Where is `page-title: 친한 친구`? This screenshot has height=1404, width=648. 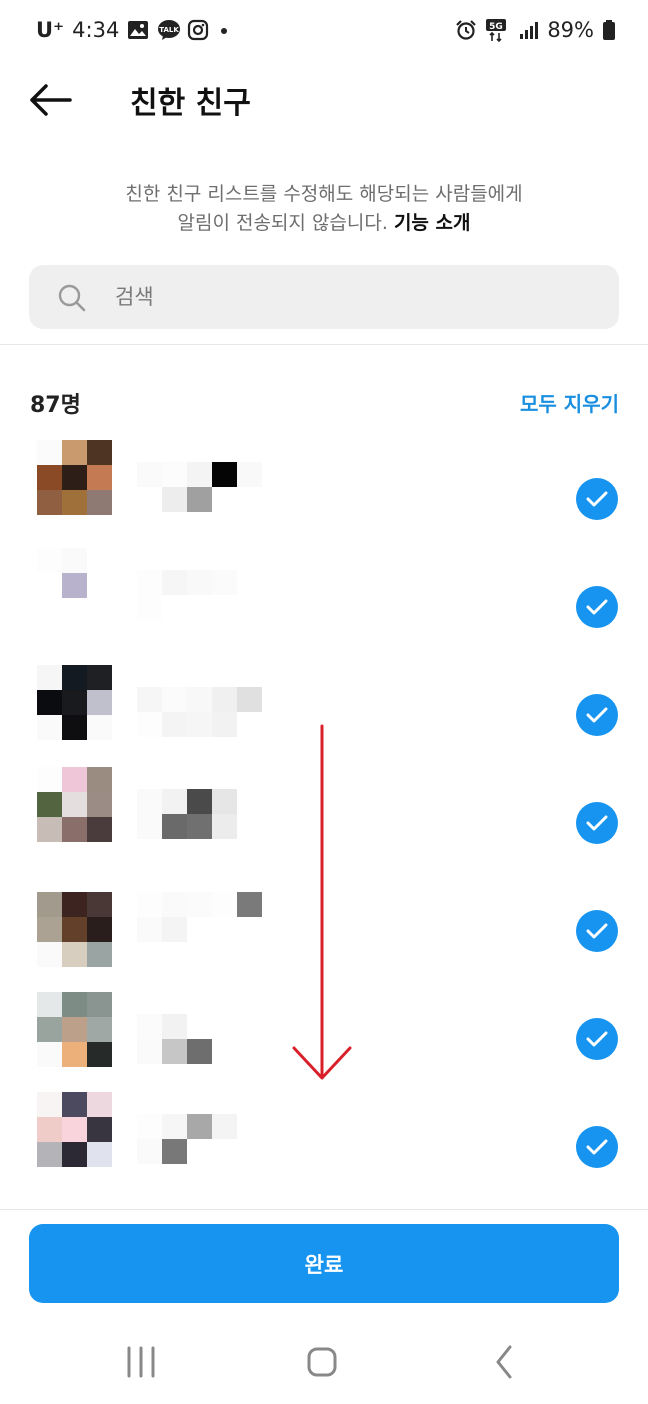
page-title: 친한 친구 is located at coordinates (190, 103).